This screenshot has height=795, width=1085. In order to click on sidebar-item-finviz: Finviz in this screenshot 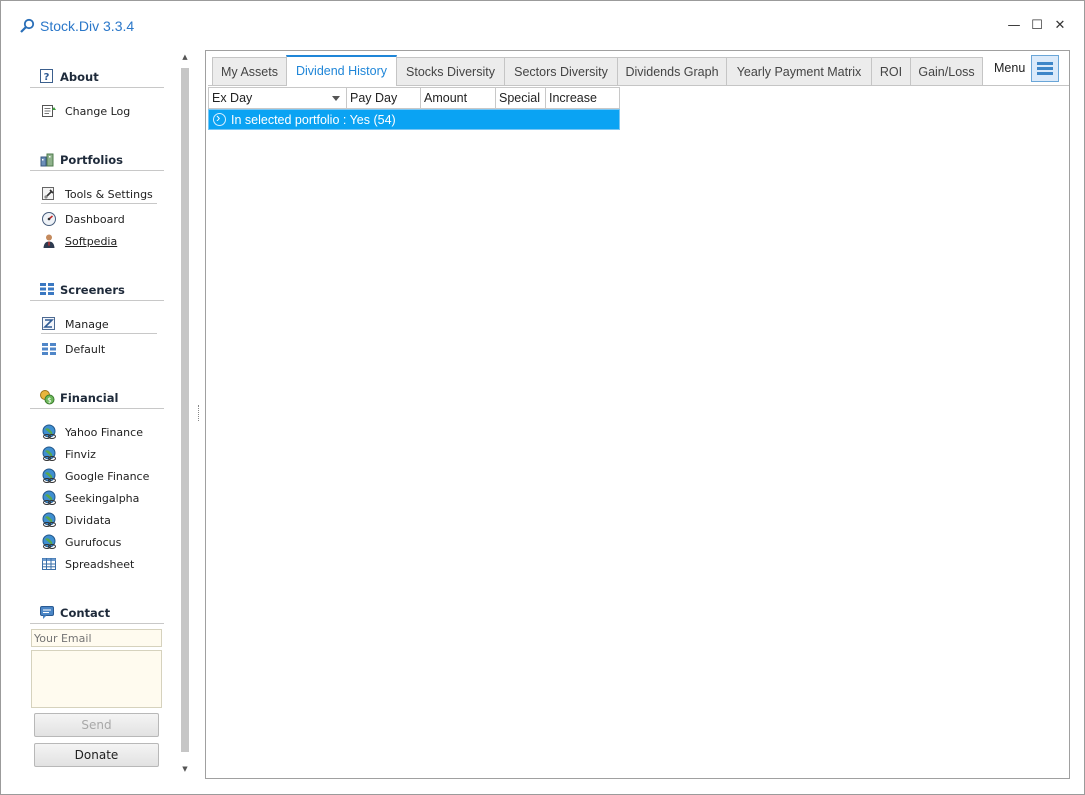, I will do `click(99, 454)`.